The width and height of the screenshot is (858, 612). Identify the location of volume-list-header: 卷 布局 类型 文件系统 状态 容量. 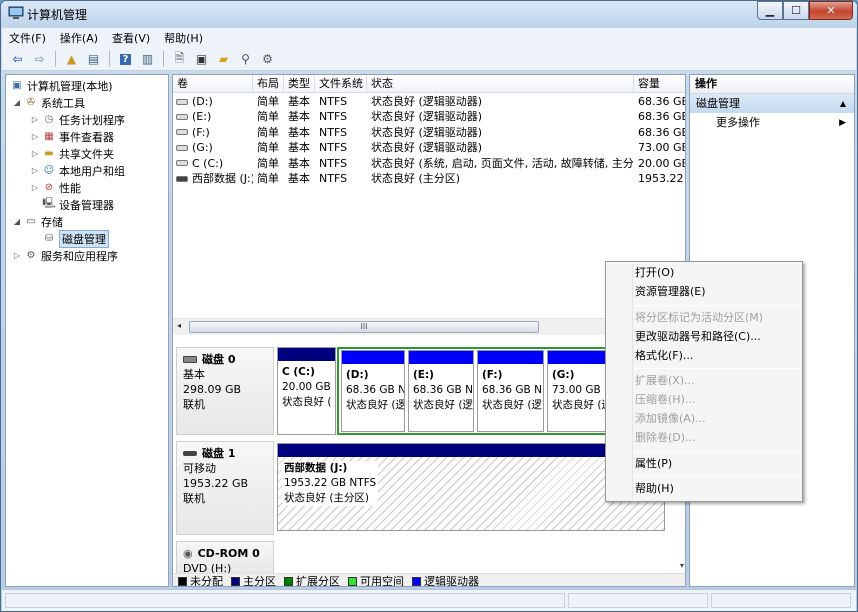
(429, 84).